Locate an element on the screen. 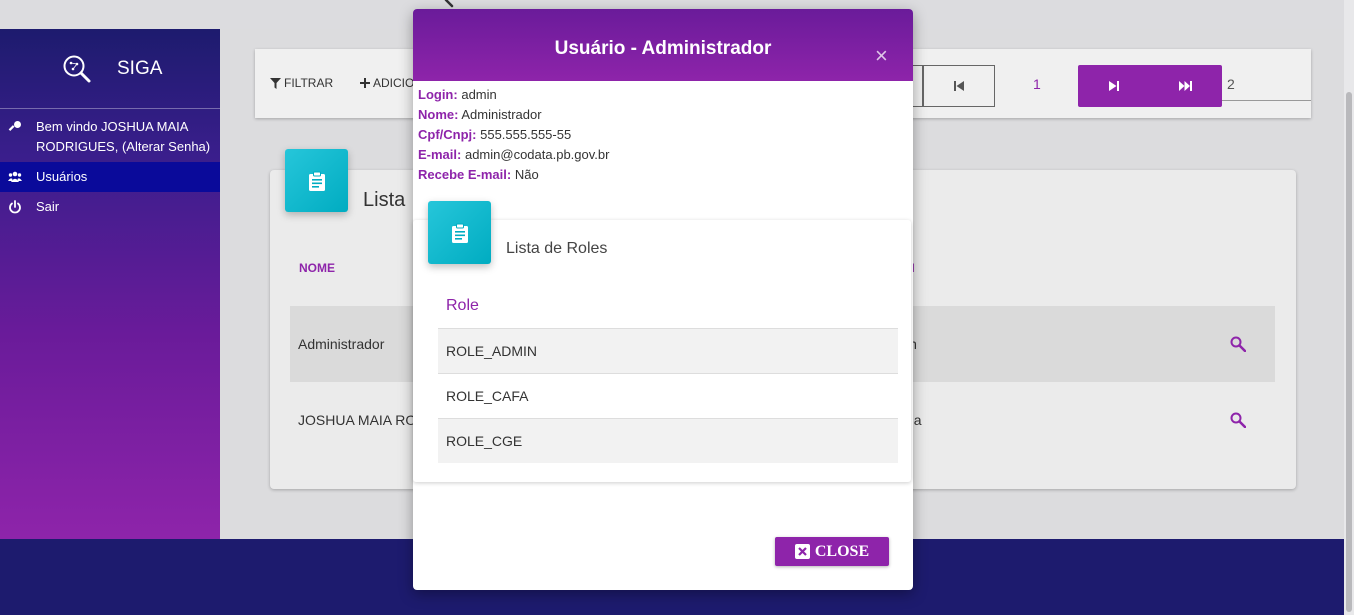  close-box-icon is located at coordinates (802, 551).